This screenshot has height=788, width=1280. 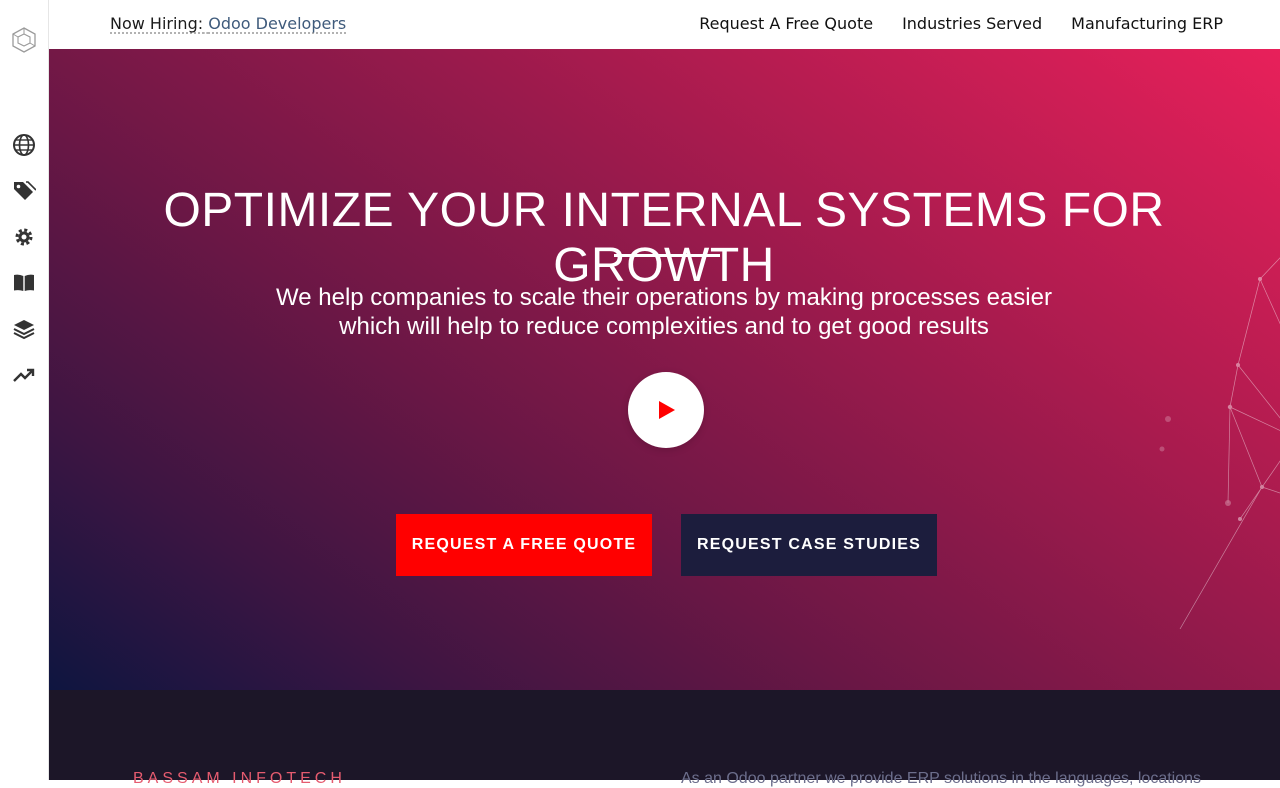 I want to click on sidebar-item-docs, so click(x=24, y=283).